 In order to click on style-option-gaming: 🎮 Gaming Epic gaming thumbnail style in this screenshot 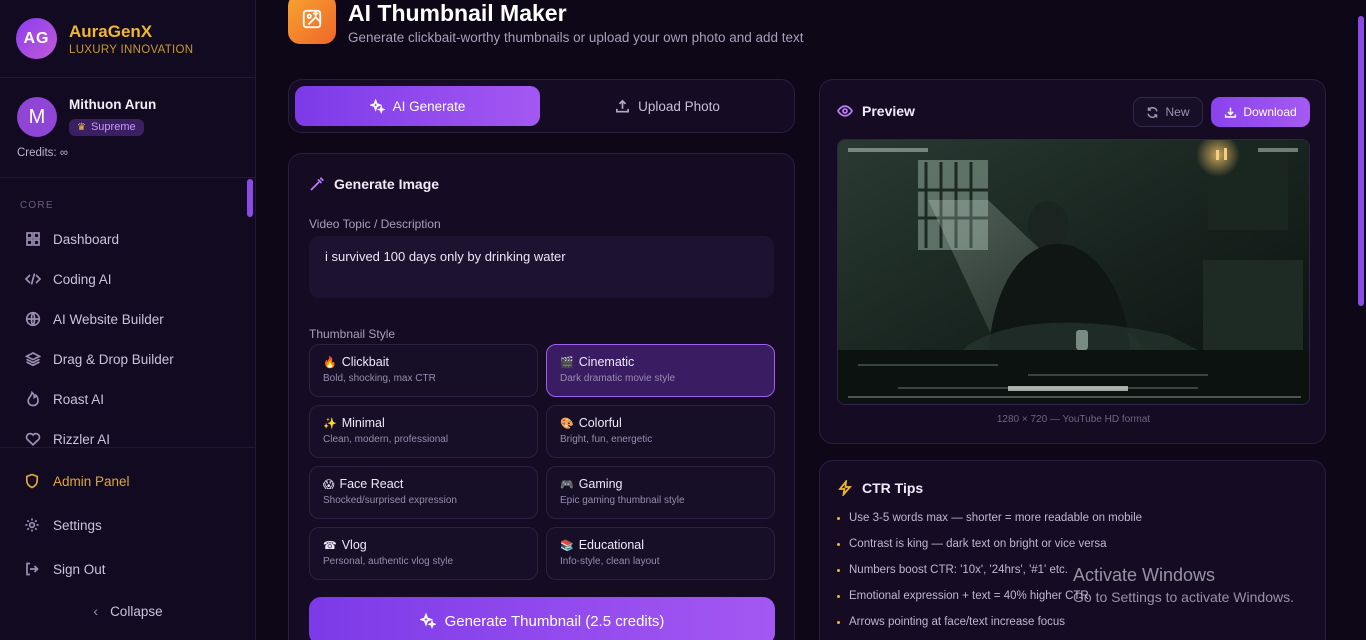, I will do `click(660, 492)`.